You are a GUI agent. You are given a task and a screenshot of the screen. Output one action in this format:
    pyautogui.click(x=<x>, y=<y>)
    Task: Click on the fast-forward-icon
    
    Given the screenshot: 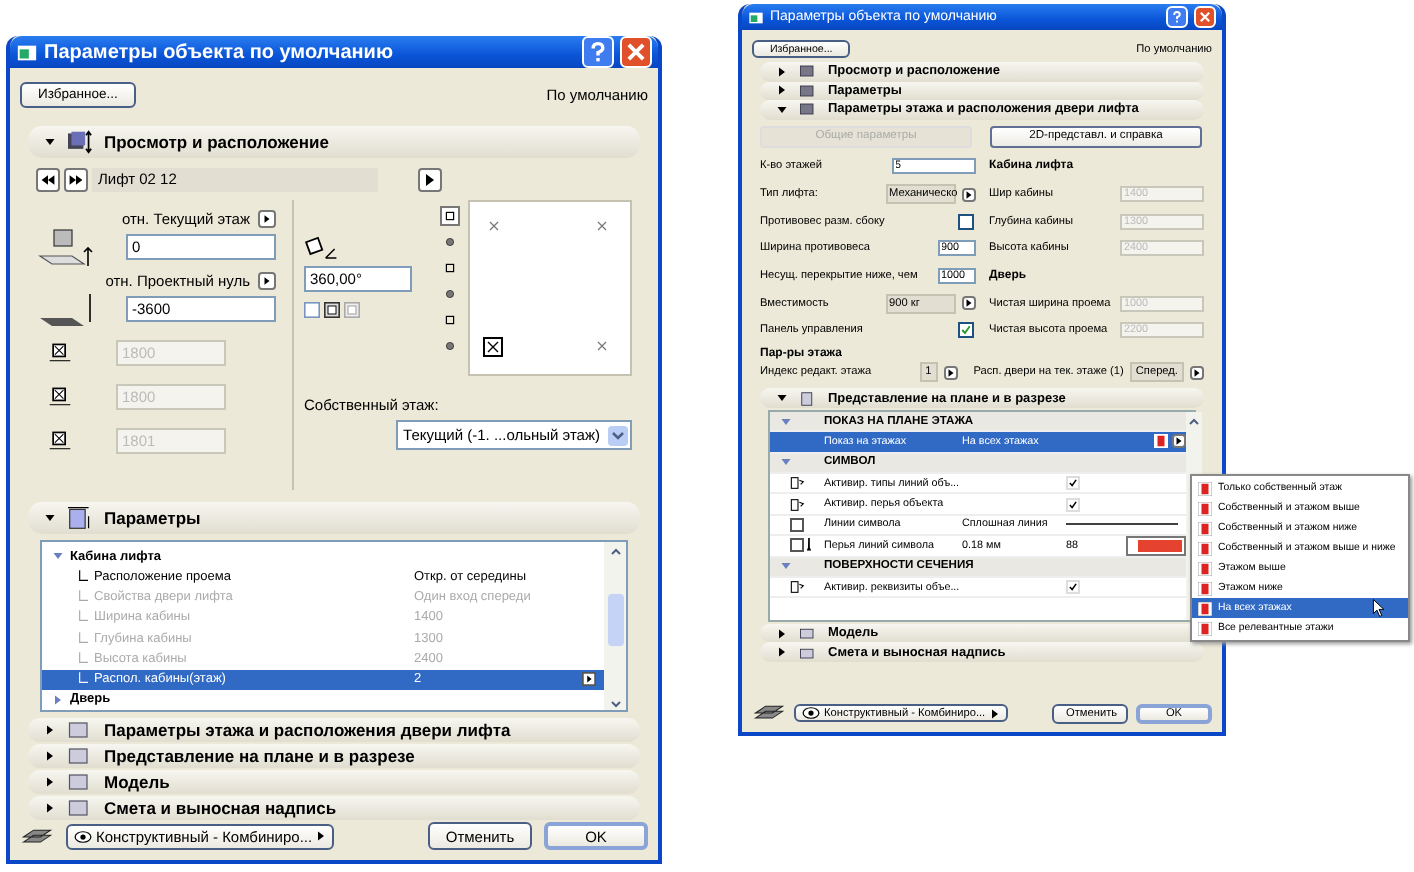 What is the action you would take?
    pyautogui.click(x=76, y=180)
    